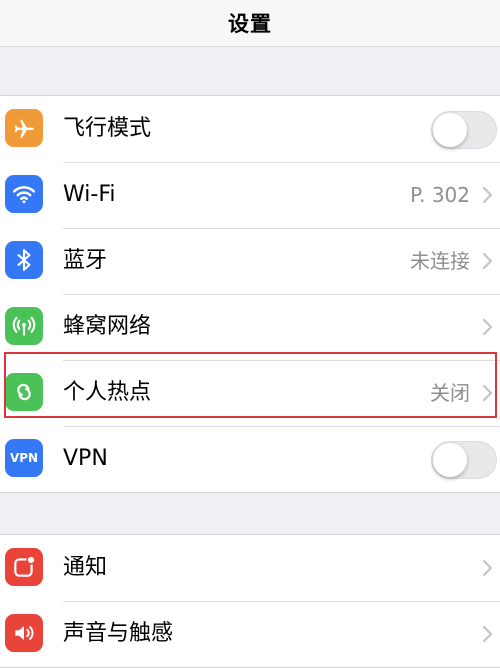 The height and width of the screenshot is (668, 500). I want to click on airplane-mode-toggle, so click(464, 130).